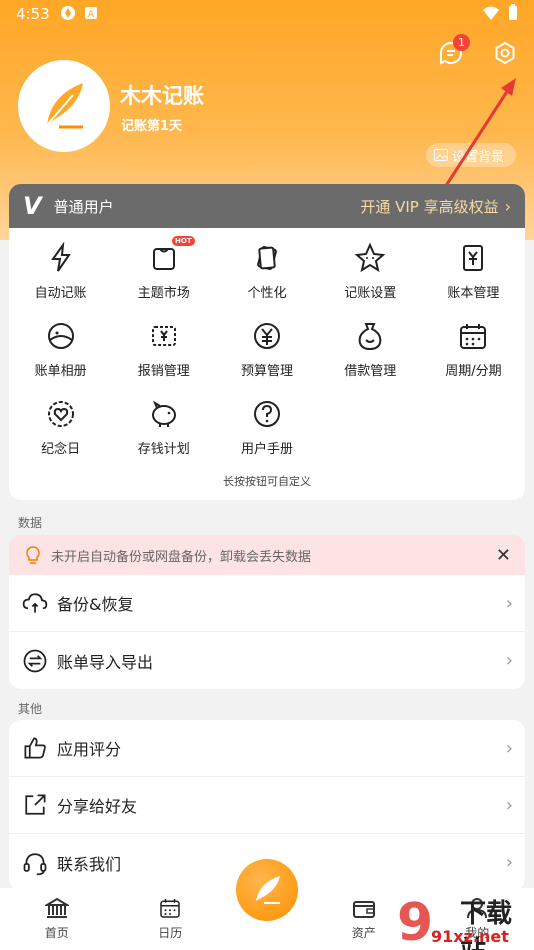  Describe the element at coordinates (267, 14) in the screenshot. I see `status-bar: 4:53 A` at that location.